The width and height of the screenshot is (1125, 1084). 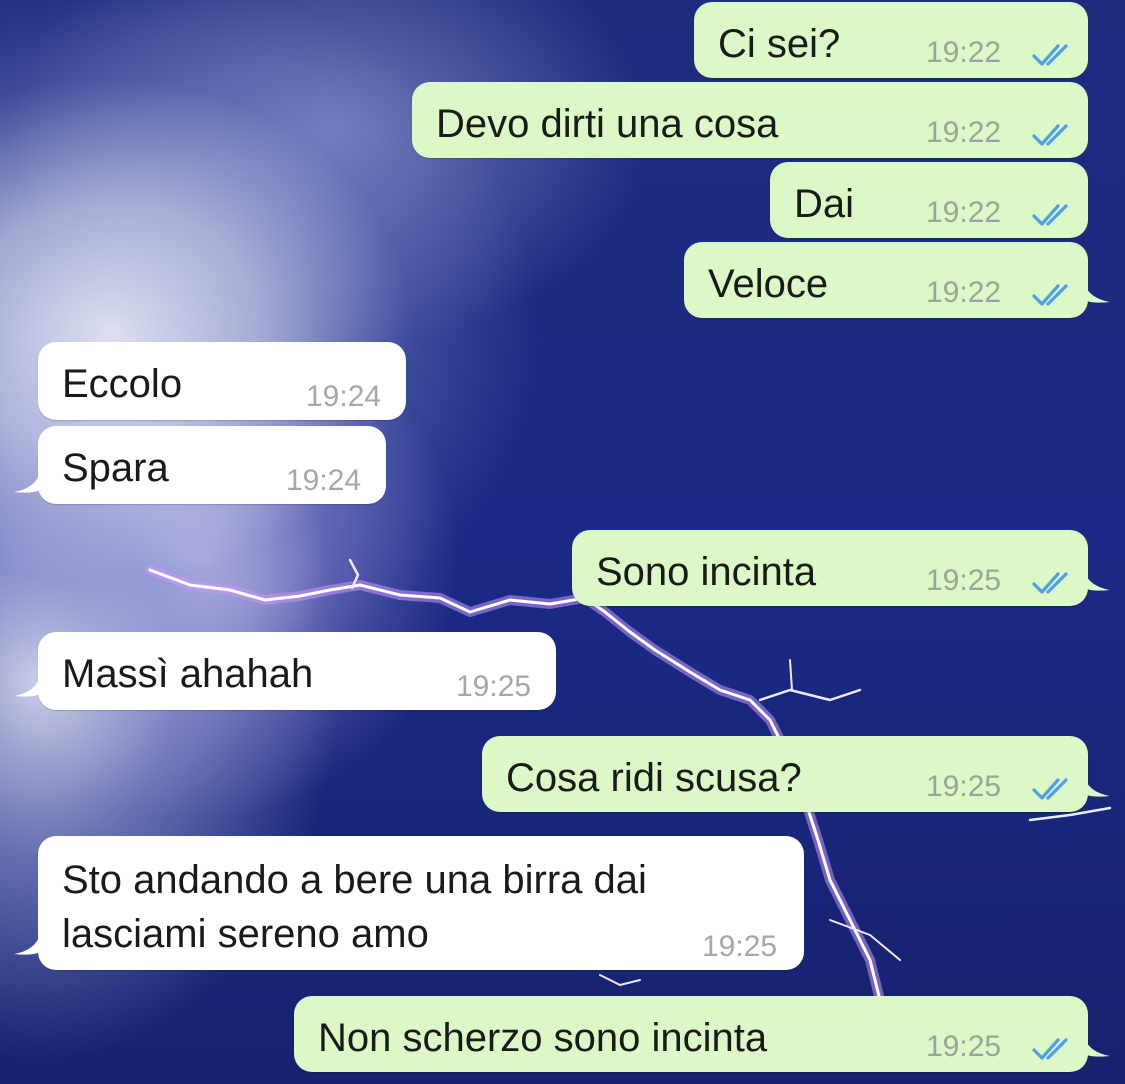 What do you see at coordinates (830, 568) in the screenshot?
I see `message-bubble-outgoing: Sono incinta 19:25` at bounding box center [830, 568].